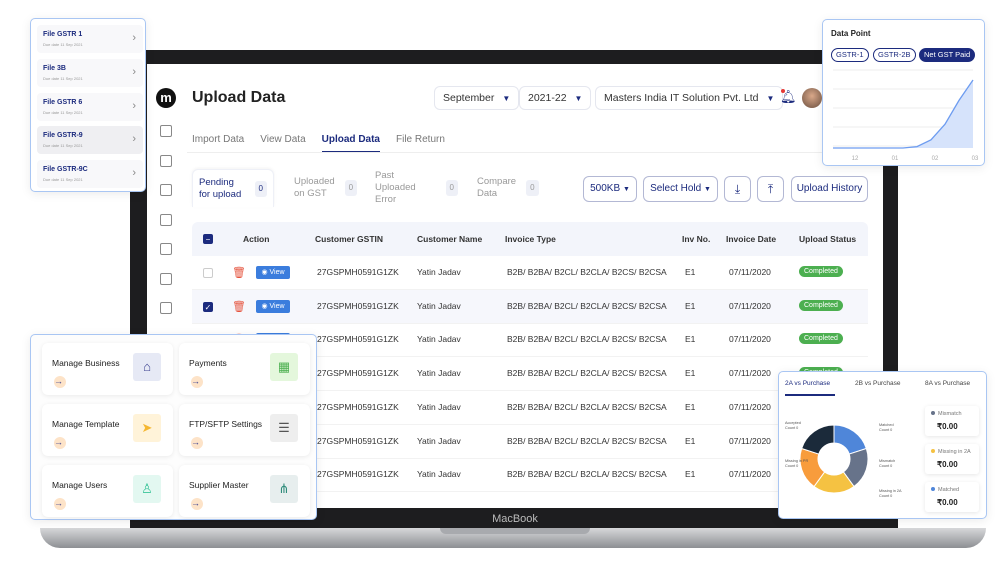 Image resolution: width=1000 pixels, height=569 pixels. Describe the element at coordinates (903, 114) in the screenshot. I see `area-fill` at that location.